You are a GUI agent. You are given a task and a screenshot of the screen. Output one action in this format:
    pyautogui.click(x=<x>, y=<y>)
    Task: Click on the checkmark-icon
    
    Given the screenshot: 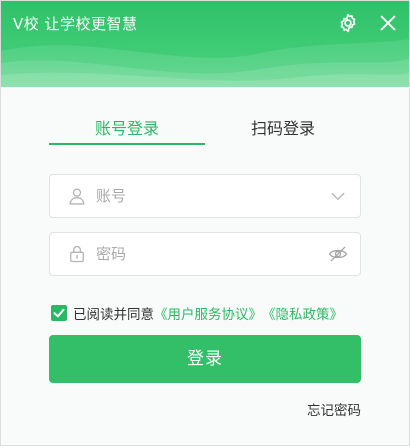 What is the action you would take?
    pyautogui.click(x=59, y=313)
    